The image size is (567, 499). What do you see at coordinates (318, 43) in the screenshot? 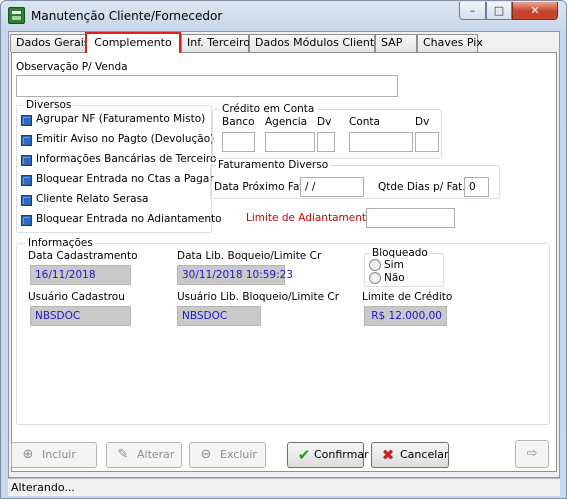
I see `tab-dados-modulos-clientes: Dados Módulos Clientes` at bounding box center [318, 43].